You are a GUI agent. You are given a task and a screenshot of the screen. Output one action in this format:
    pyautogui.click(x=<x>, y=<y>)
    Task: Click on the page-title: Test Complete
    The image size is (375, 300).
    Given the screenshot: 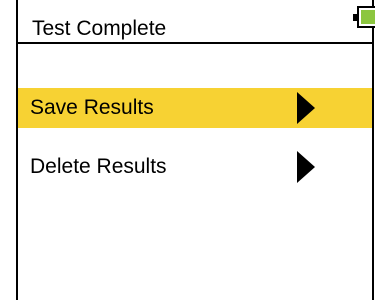 What is the action you would take?
    pyautogui.click(x=99, y=28)
    